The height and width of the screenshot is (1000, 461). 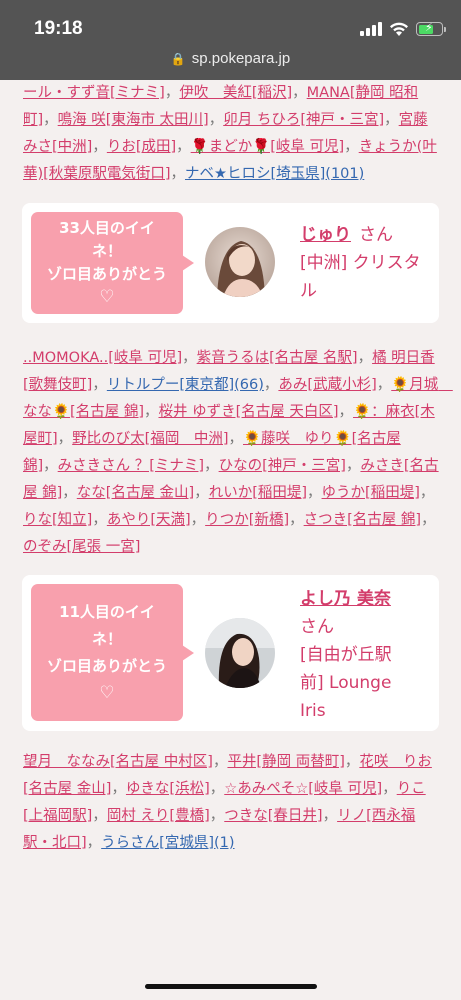 I want to click on user-name-link: 伊吹 美紅[稲沢], so click(x=235, y=93).